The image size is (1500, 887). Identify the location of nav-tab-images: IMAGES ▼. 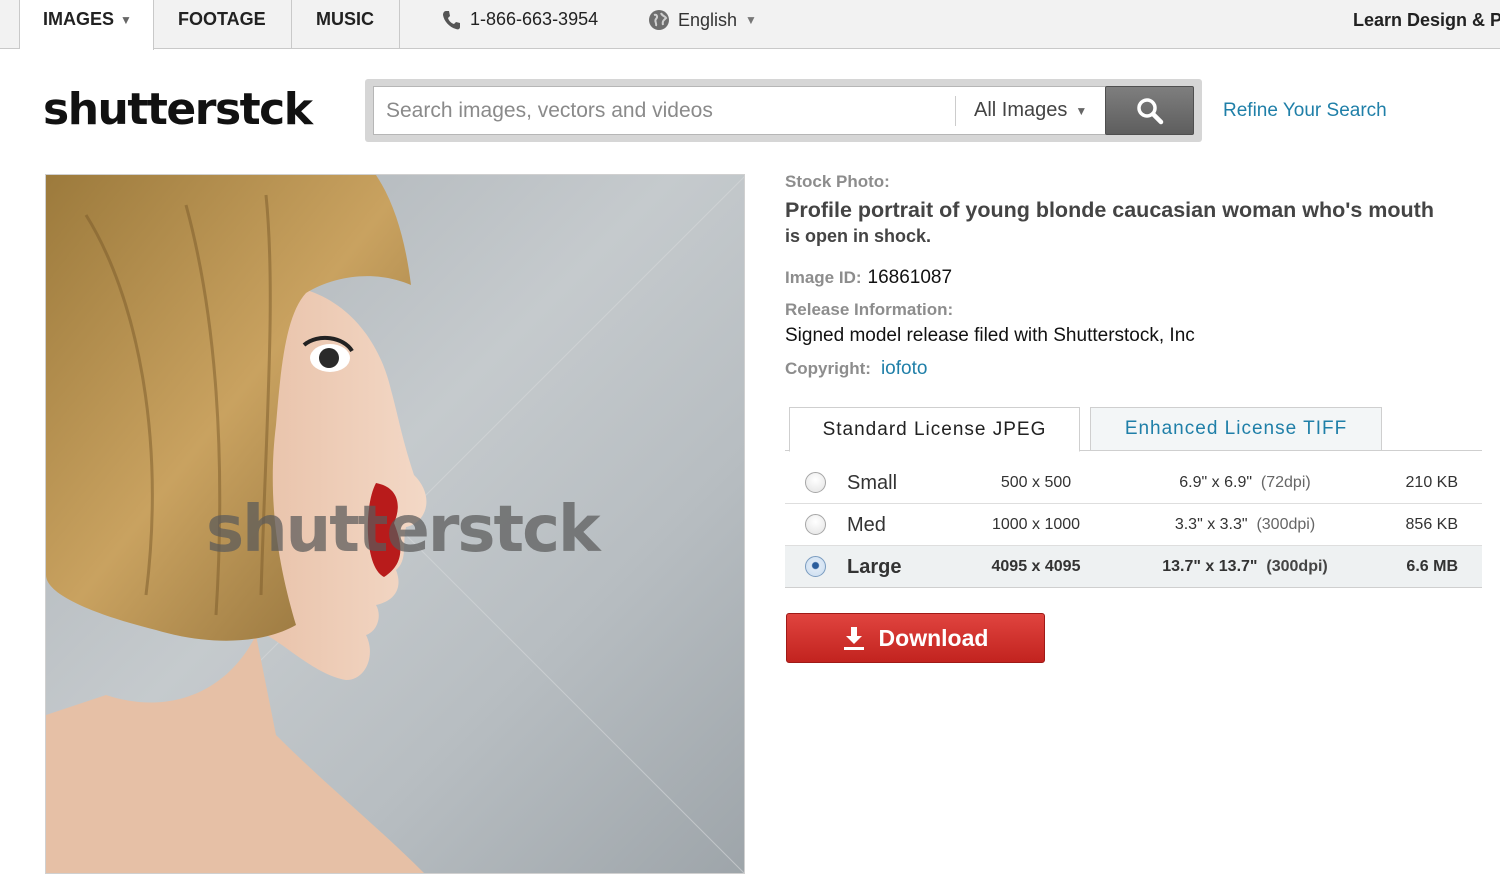
(87, 25).